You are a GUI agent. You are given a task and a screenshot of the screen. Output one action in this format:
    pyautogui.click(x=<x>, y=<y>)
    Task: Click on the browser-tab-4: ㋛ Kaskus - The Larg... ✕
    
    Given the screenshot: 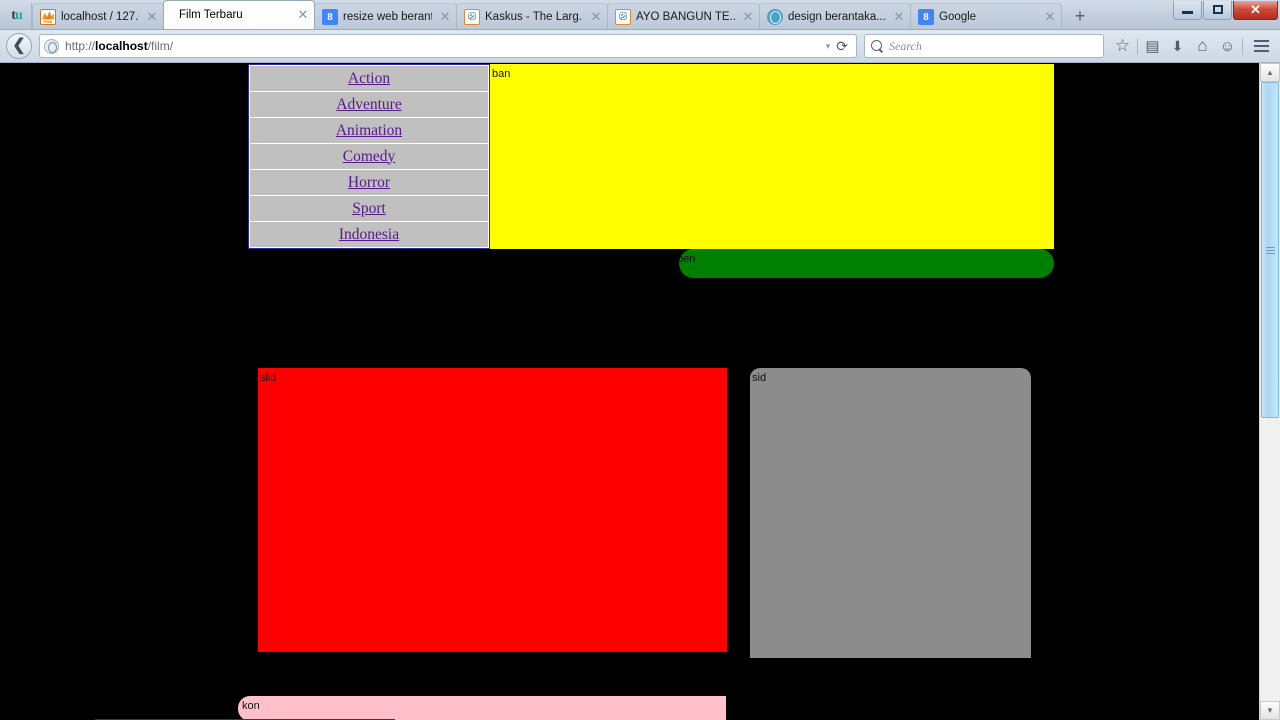 What is the action you would take?
    pyautogui.click(x=532, y=16)
    